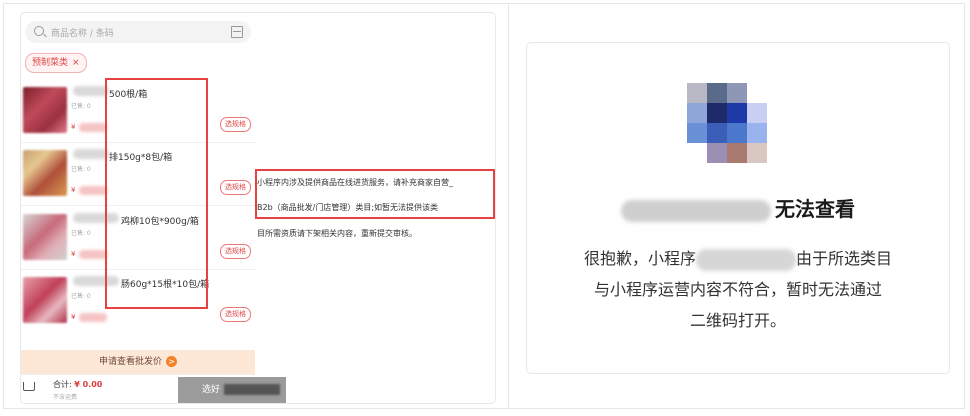 The height and width of the screenshot is (416, 970). Describe the element at coordinates (237, 32) in the screenshot. I see `scan-icon` at that location.